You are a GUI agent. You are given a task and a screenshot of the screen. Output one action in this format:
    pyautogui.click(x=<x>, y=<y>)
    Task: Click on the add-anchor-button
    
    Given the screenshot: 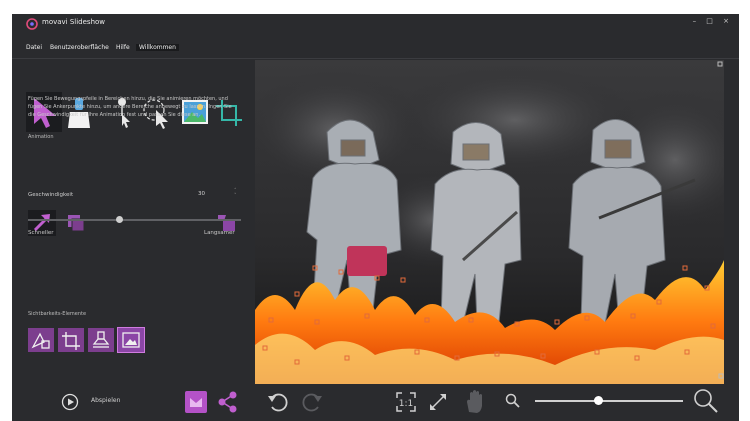 What is the action you would take?
    pyautogui.click(x=74, y=223)
    